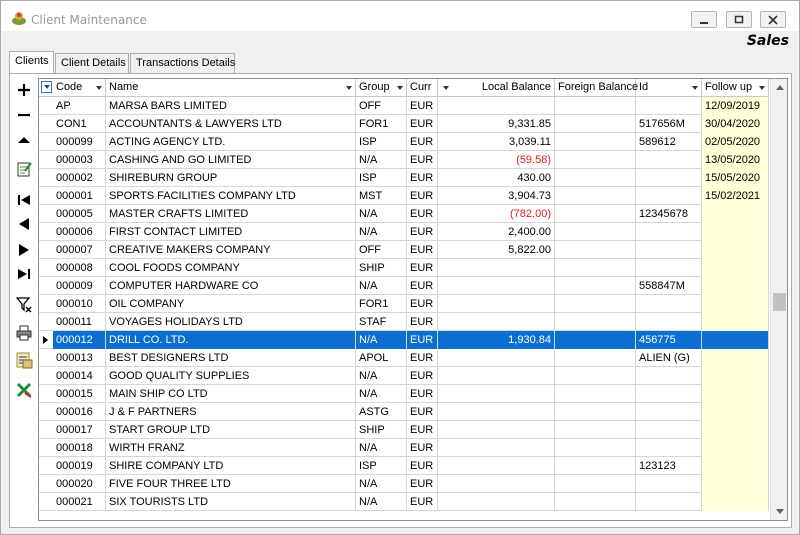 The height and width of the screenshot is (535, 800). Describe the element at coordinates (24, 250) in the screenshot. I see `next-record-icon` at that location.